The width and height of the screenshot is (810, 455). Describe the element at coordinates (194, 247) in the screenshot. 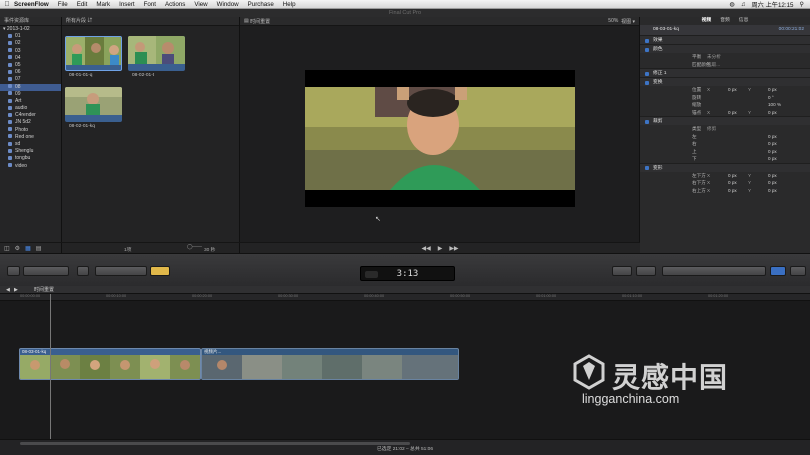

I see `zoom-slider: ◯——` at that location.